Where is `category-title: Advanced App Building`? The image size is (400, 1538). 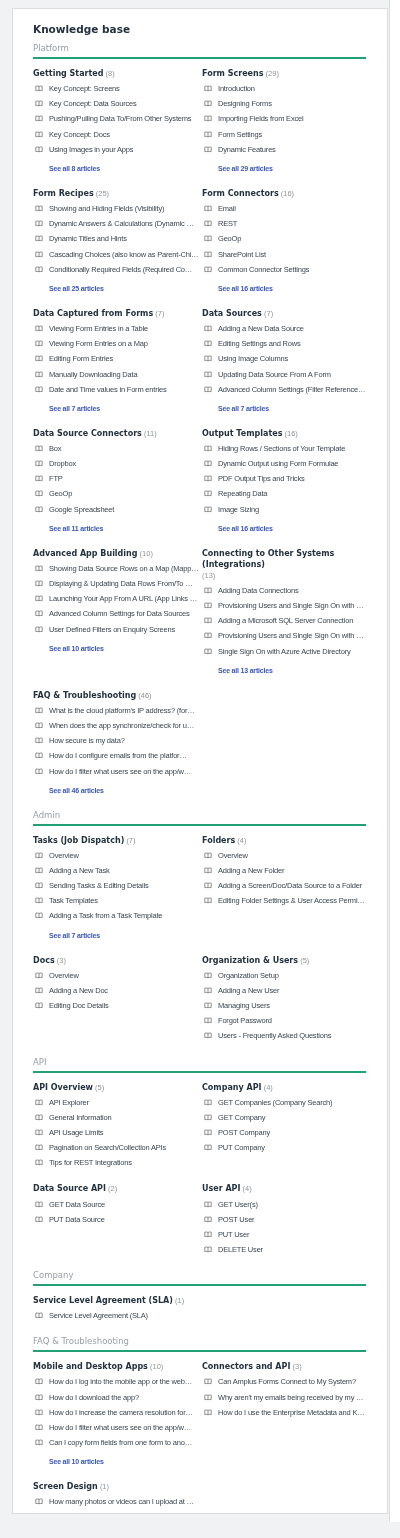
category-title: Advanced App Building is located at coordinates (85, 553).